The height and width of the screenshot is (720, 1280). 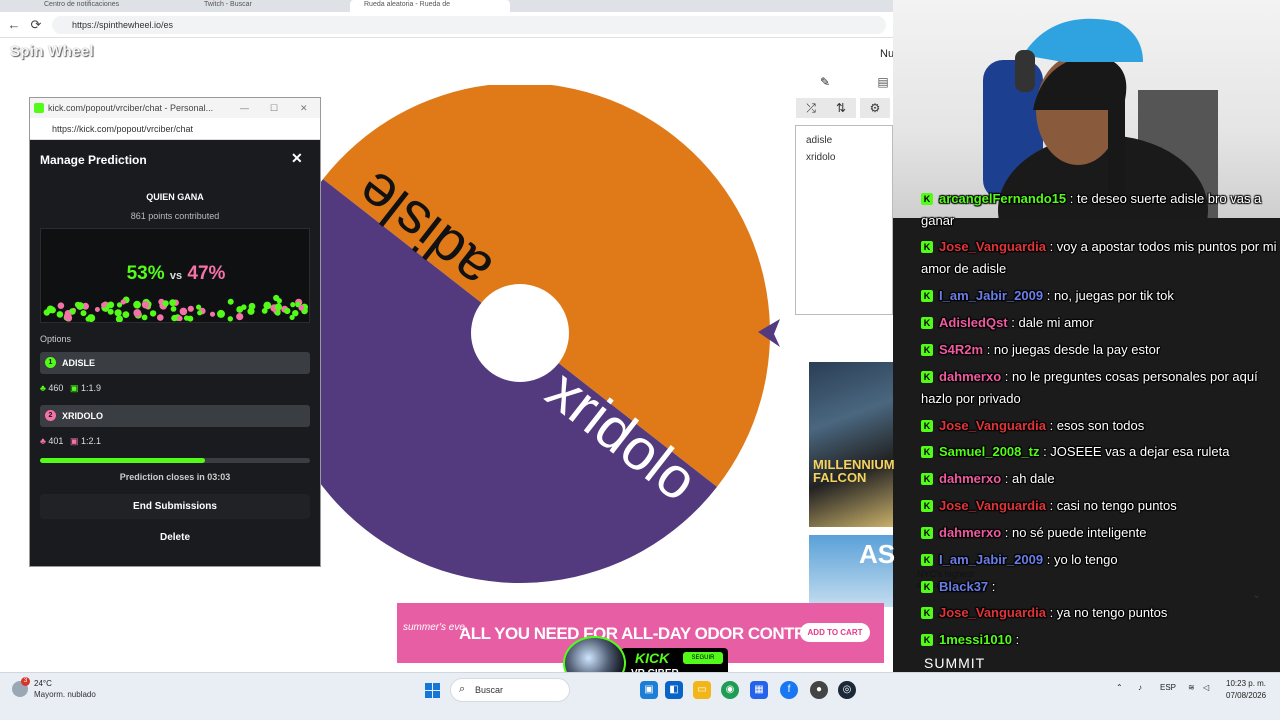 I want to click on ad-brand: summer's eve, so click(x=434, y=627).